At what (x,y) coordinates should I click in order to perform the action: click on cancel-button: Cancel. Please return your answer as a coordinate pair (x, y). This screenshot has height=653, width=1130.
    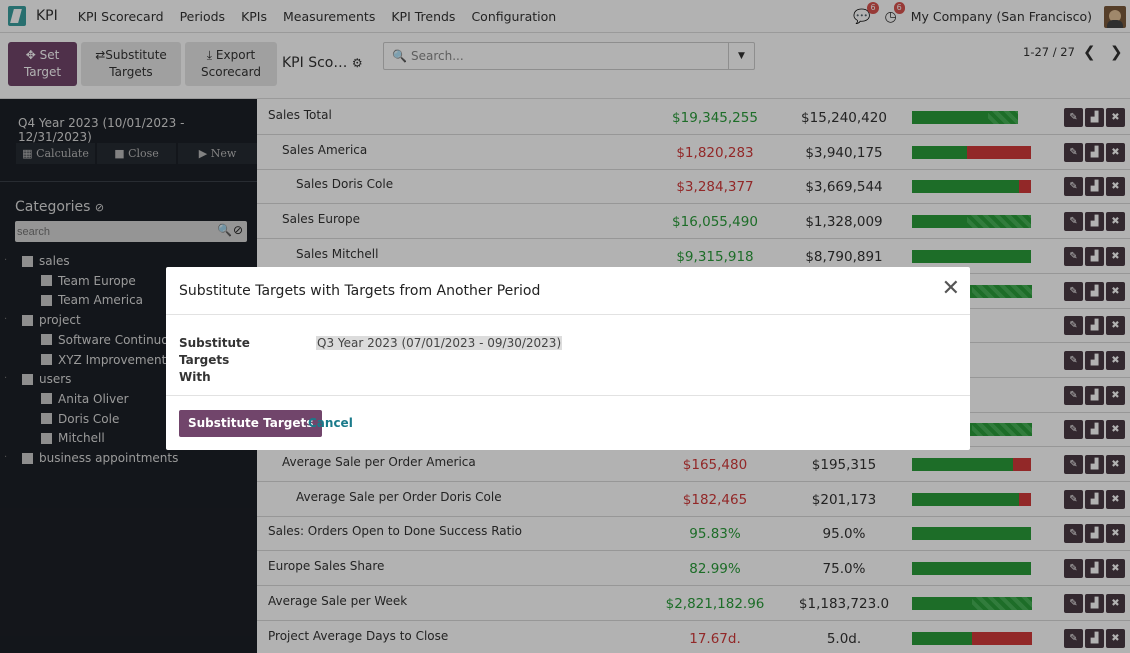
    Looking at the image, I should click on (330, 423).